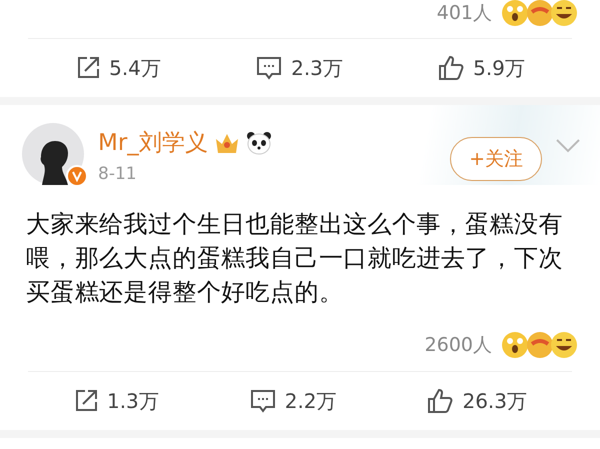 This screenshot has height=449, width=600. What do you see at coordinates (299, 68) in the screenshot?
I see `comment-button: 2.3万` at bounding box center [299, 68].